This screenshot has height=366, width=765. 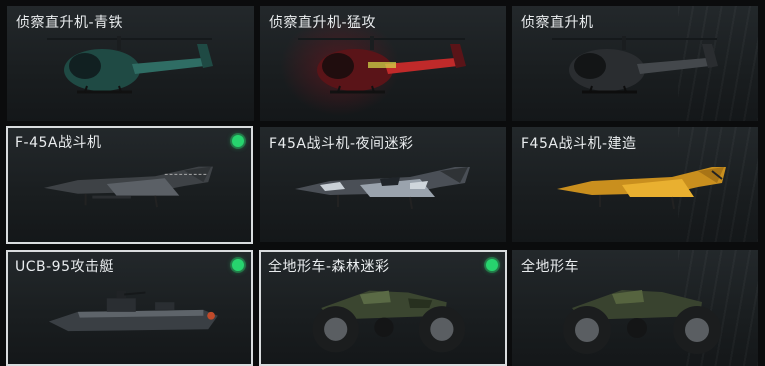 What do you see at coordinates (641, 188) in the screenshot?
I see `jet-construction-graphic` at bounding box center [641, 188].